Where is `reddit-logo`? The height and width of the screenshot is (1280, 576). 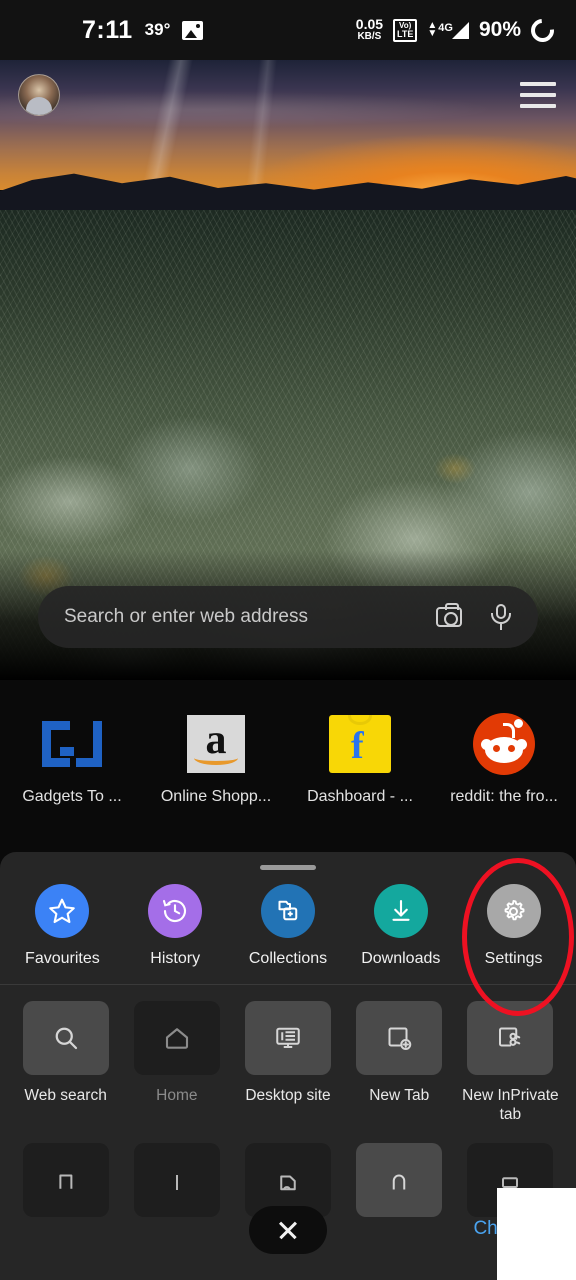 reddit-logo is located at coordinates (504, 744).